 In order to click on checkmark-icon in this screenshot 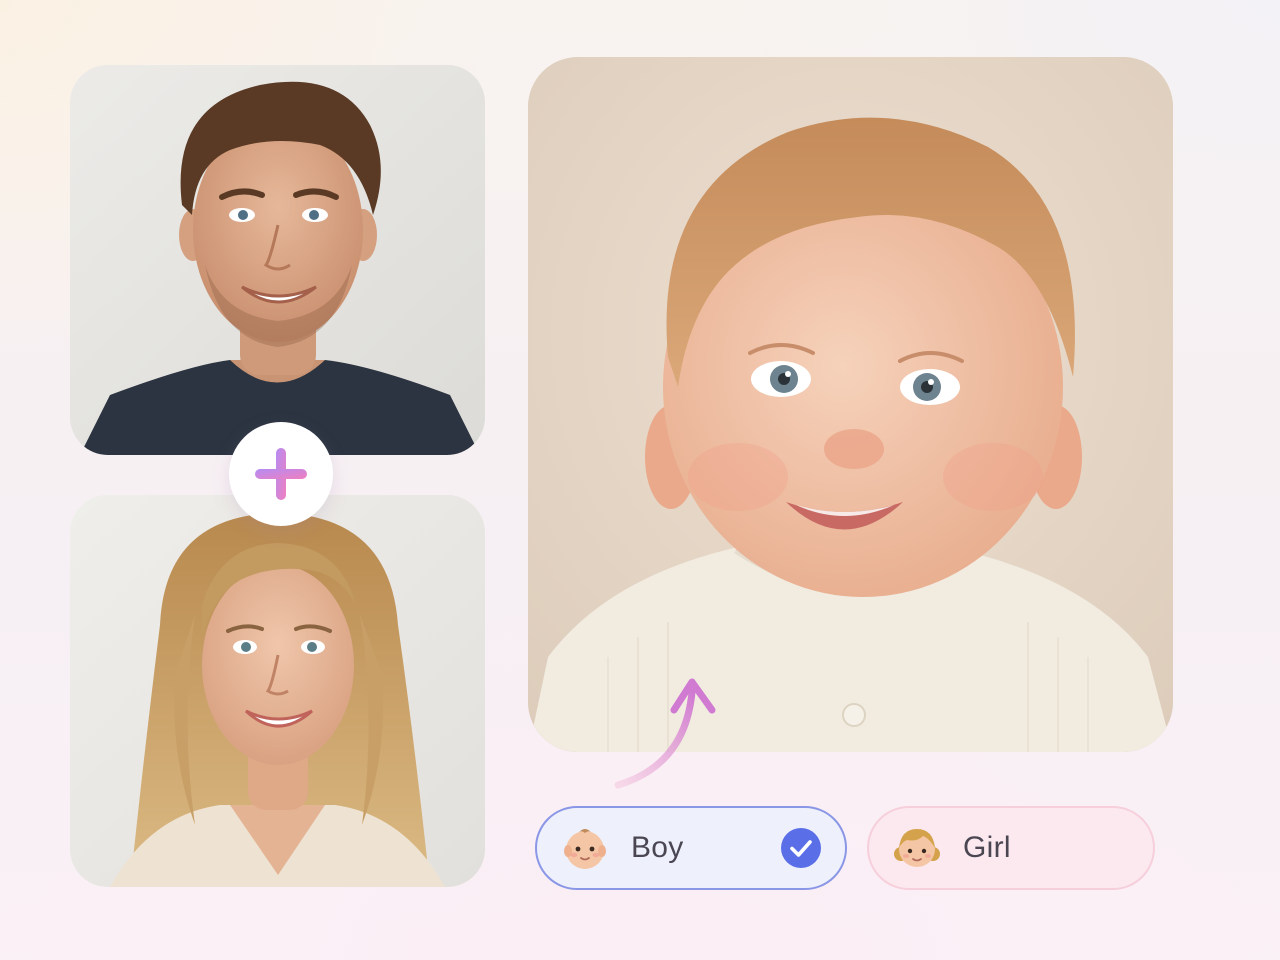, I will do `click(801, 848)`.